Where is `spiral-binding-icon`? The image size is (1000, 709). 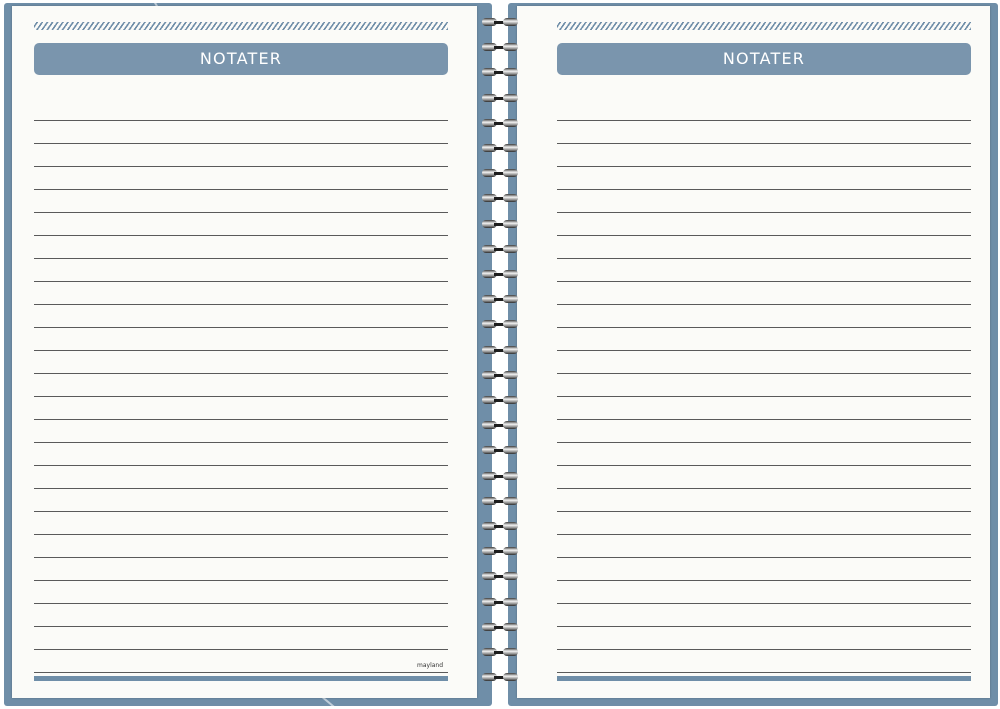 spiral-binding-icon is located at coordinates (500, 353).